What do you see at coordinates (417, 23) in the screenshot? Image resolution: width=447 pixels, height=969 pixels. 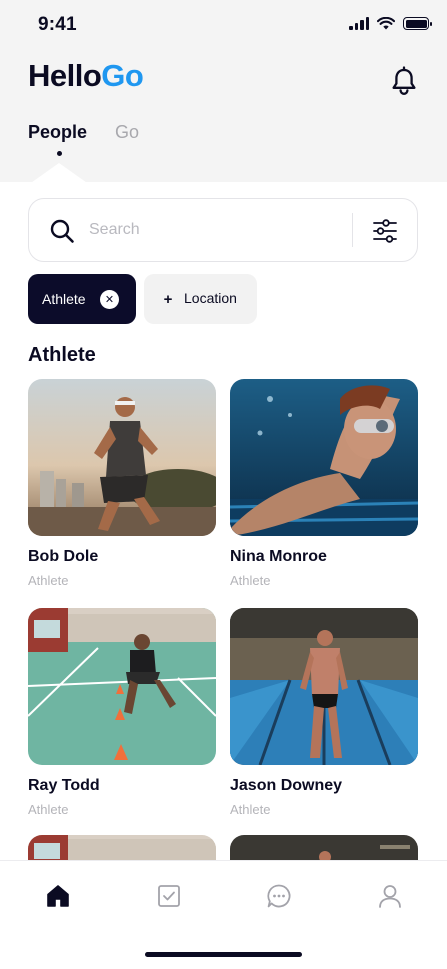 I see `battery-icon` at bounding box center [417, 23].